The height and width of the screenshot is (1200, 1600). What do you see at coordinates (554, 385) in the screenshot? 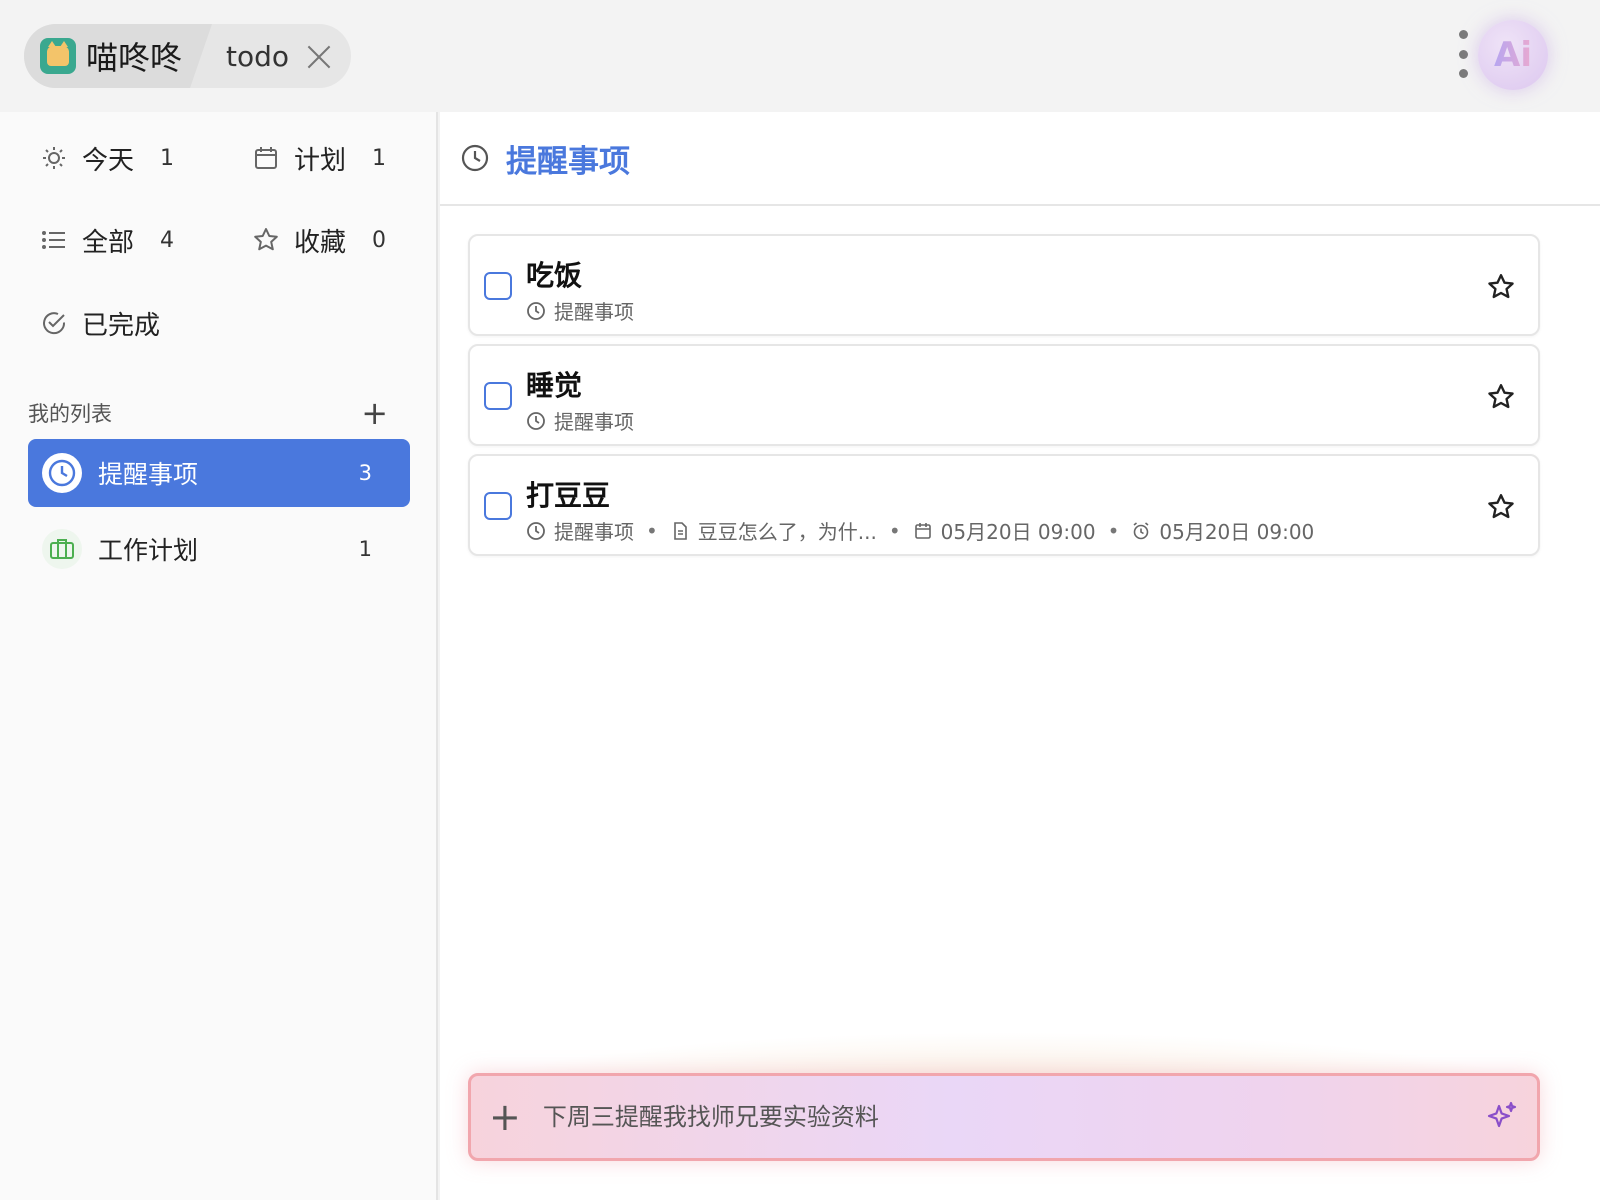
I see `task-title: 睡觉` at bounding box center [554, 385].